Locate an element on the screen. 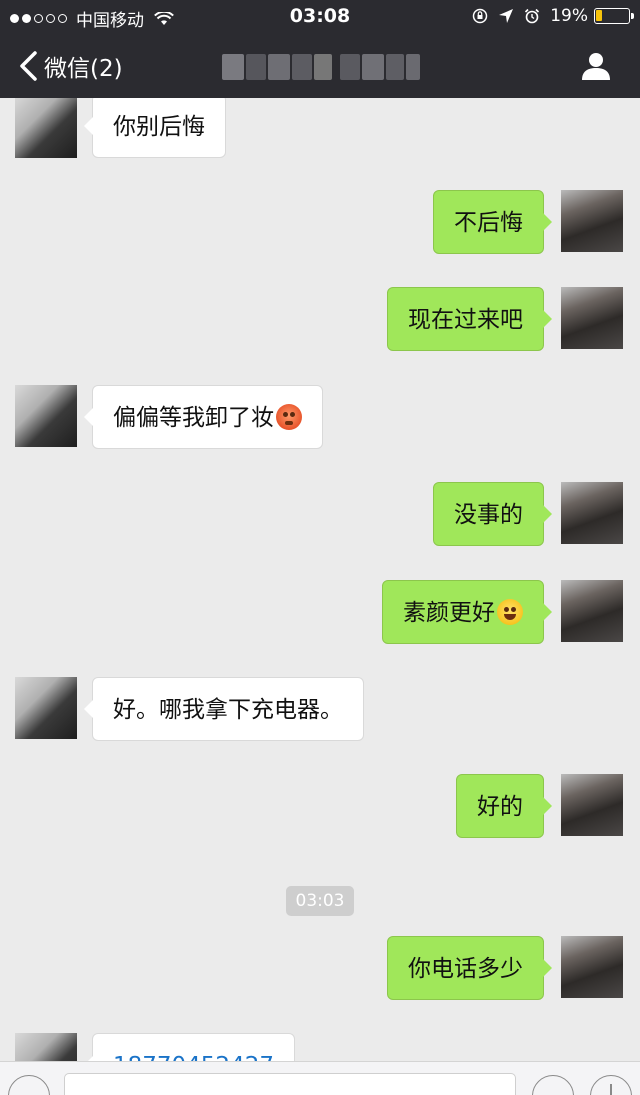 The image size is (640, 1095). message-text: 不后悔 is located at coordinates (488, 223).